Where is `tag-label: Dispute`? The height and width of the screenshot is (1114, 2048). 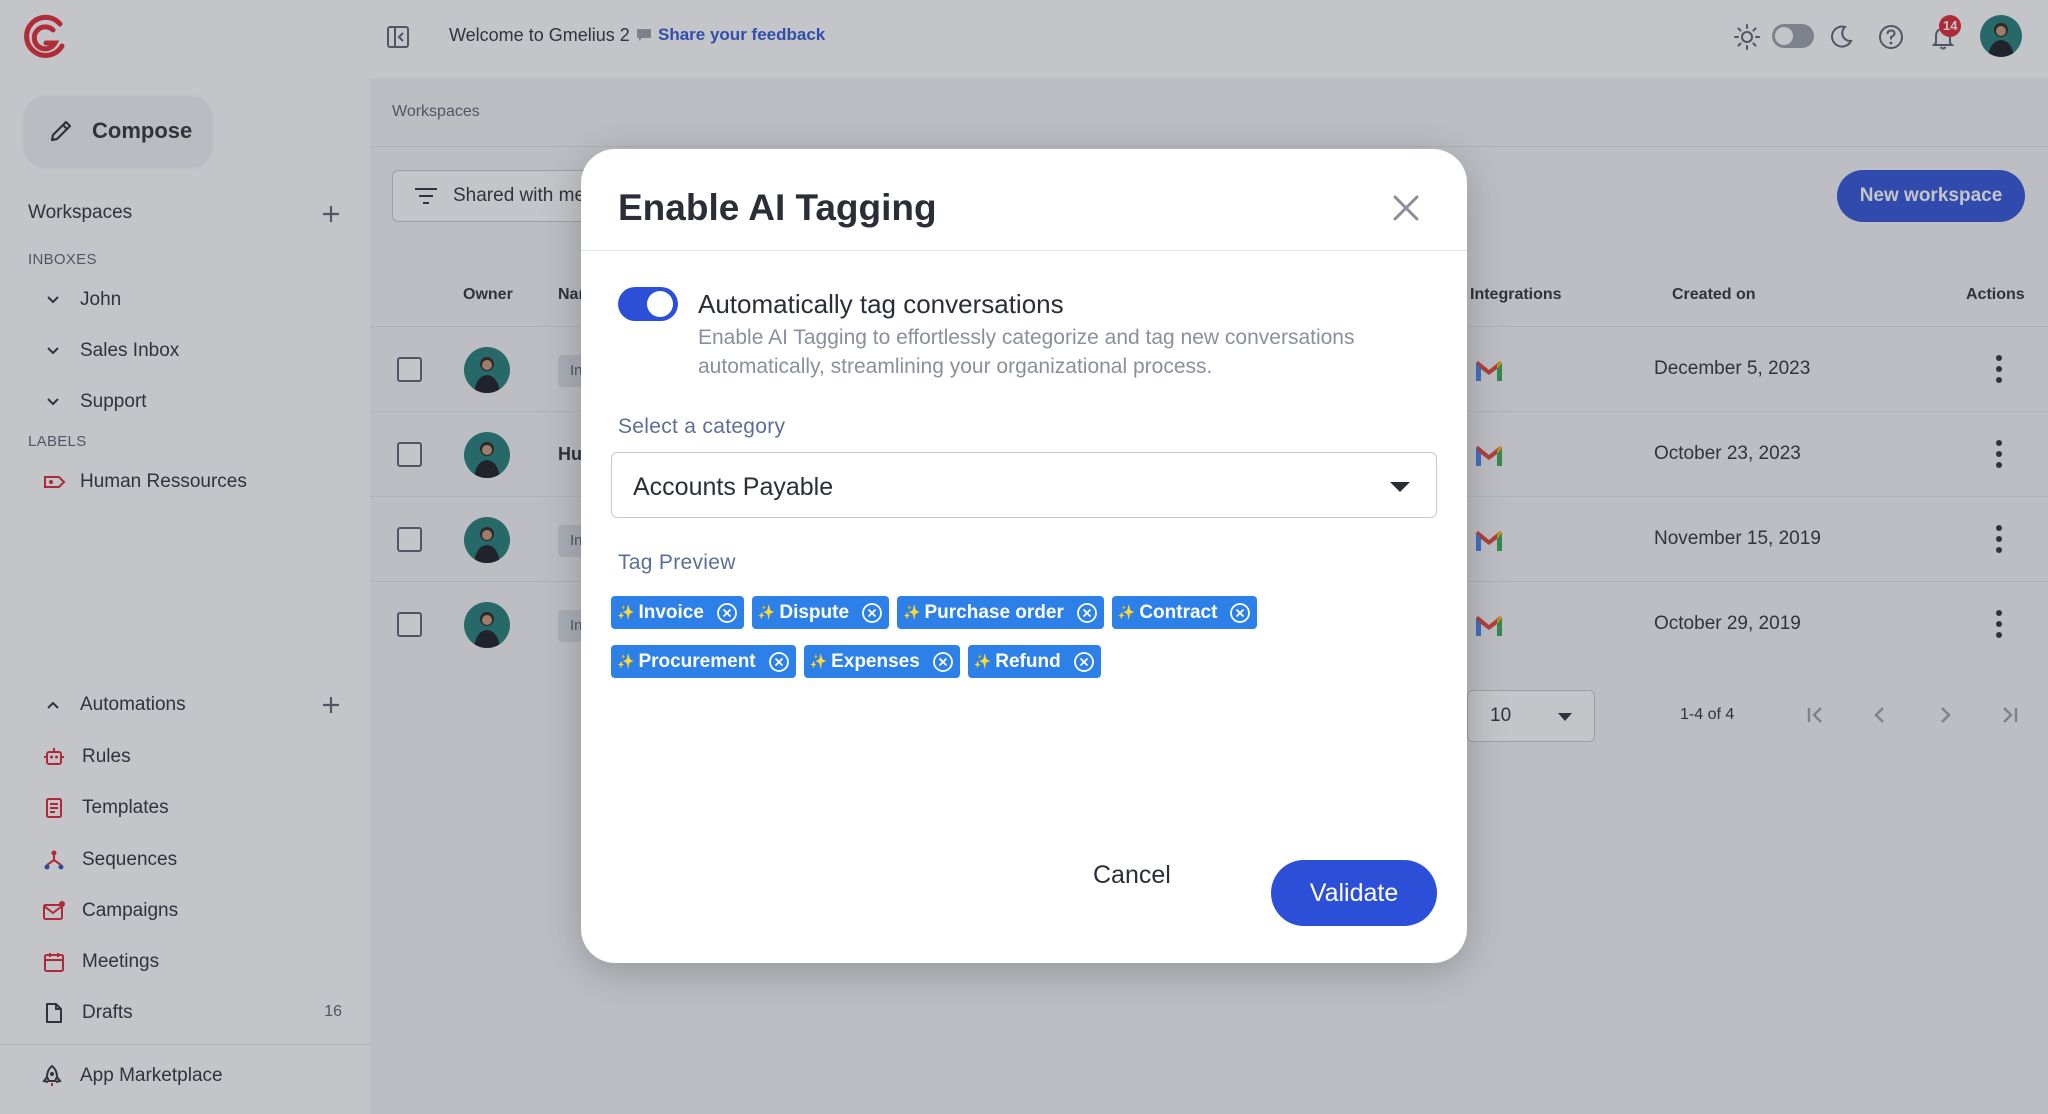
tag-label: Dispute is located at coordinates (814, 612).